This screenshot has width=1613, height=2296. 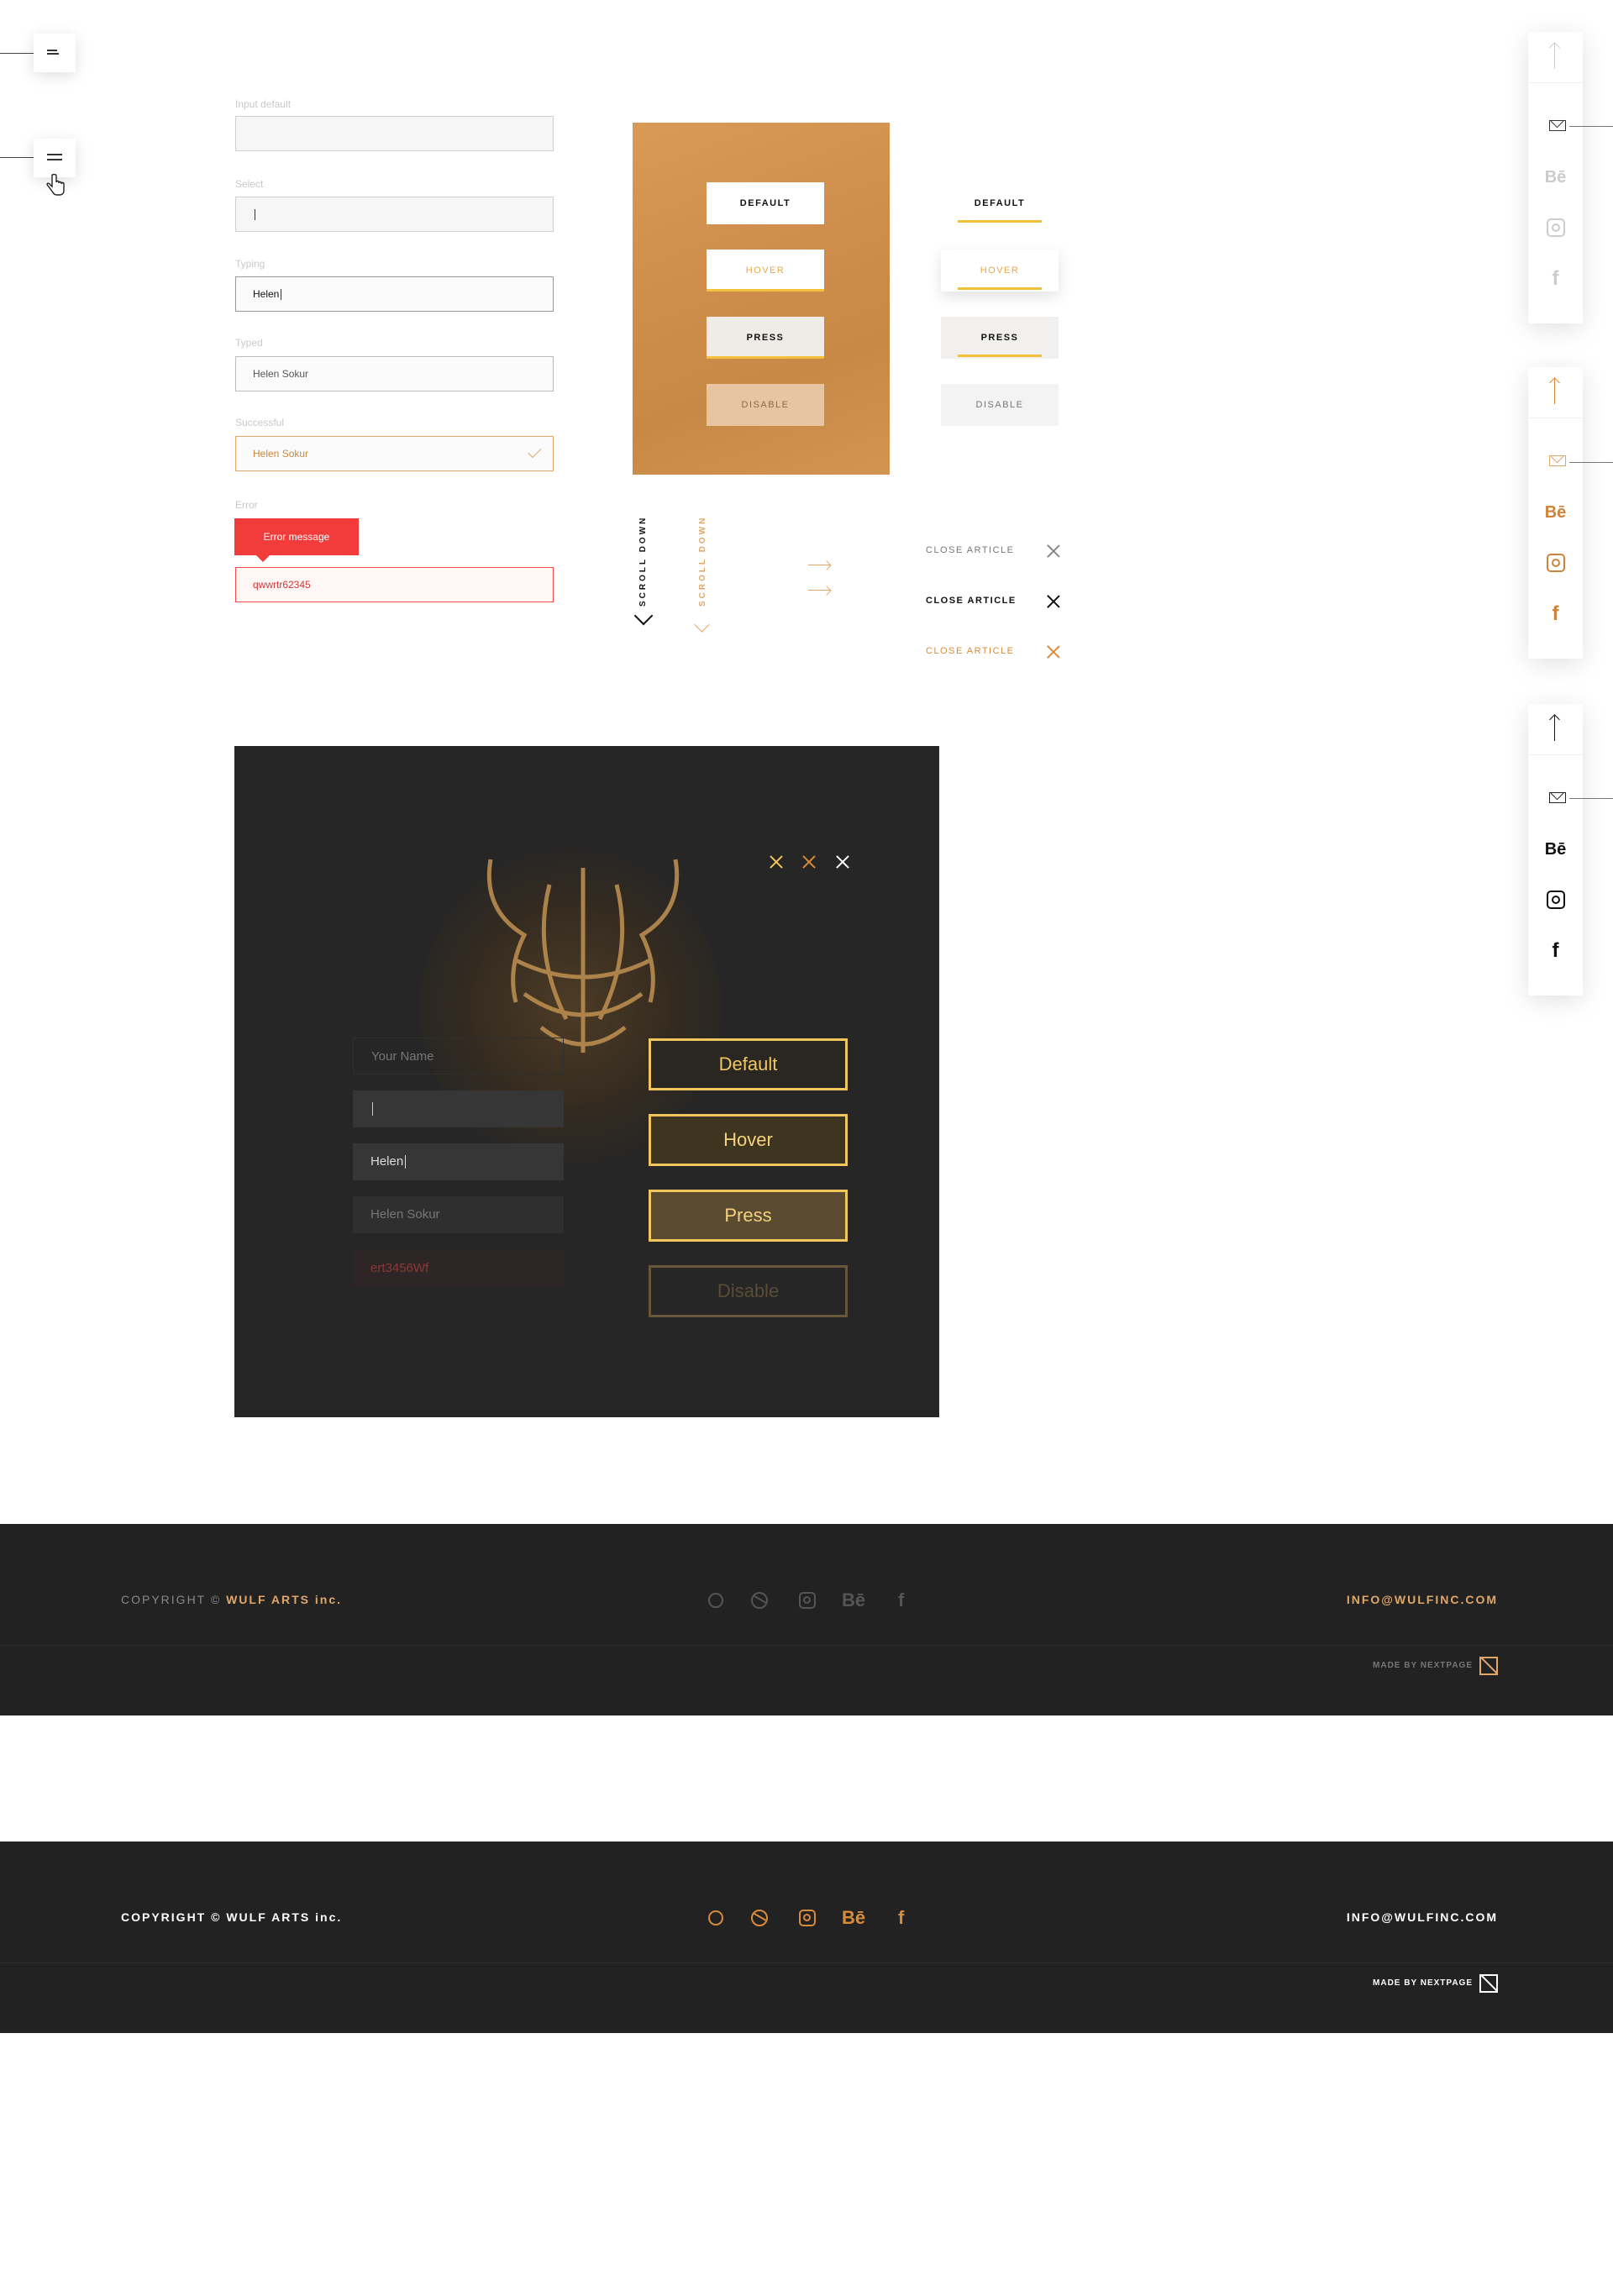 I want to click on menu-button-hover, so click(x=55, y=158).